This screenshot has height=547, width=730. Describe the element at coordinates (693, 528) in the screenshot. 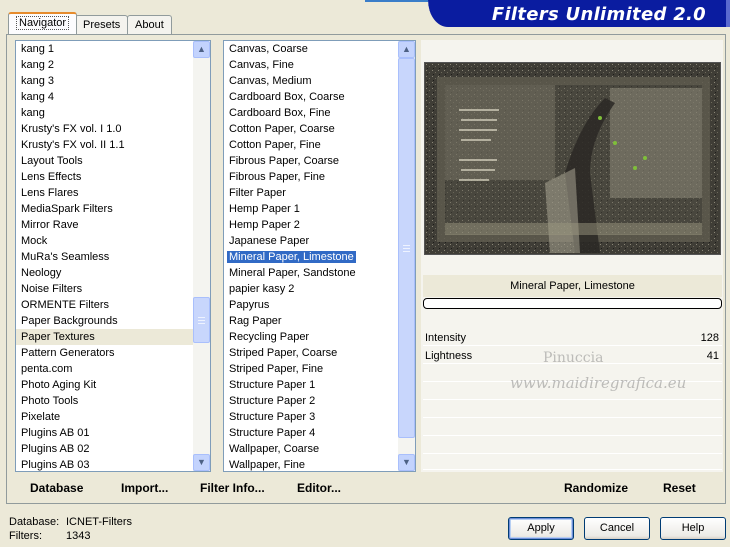

I see `help-button: Help` at that location.